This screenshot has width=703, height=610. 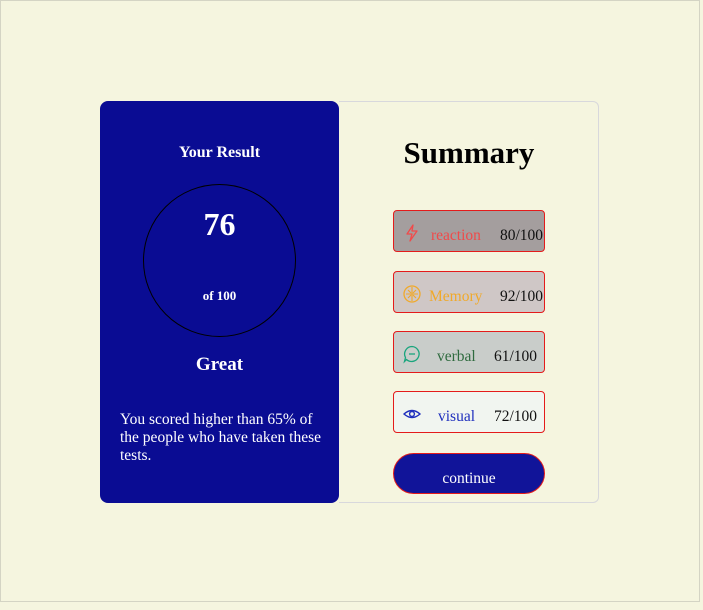 What do you see at coordinates (219, 364) in the screenshot?
I see `grade-label: Great` at bounding box center [219, 364].